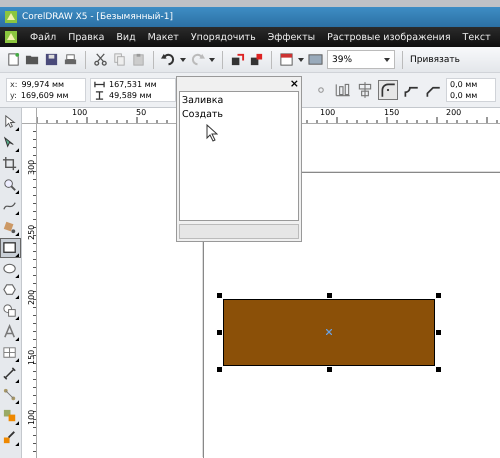  Describe the element at coordinates (13, 95) in the screenshot. I see `y-label: y:` at that location.